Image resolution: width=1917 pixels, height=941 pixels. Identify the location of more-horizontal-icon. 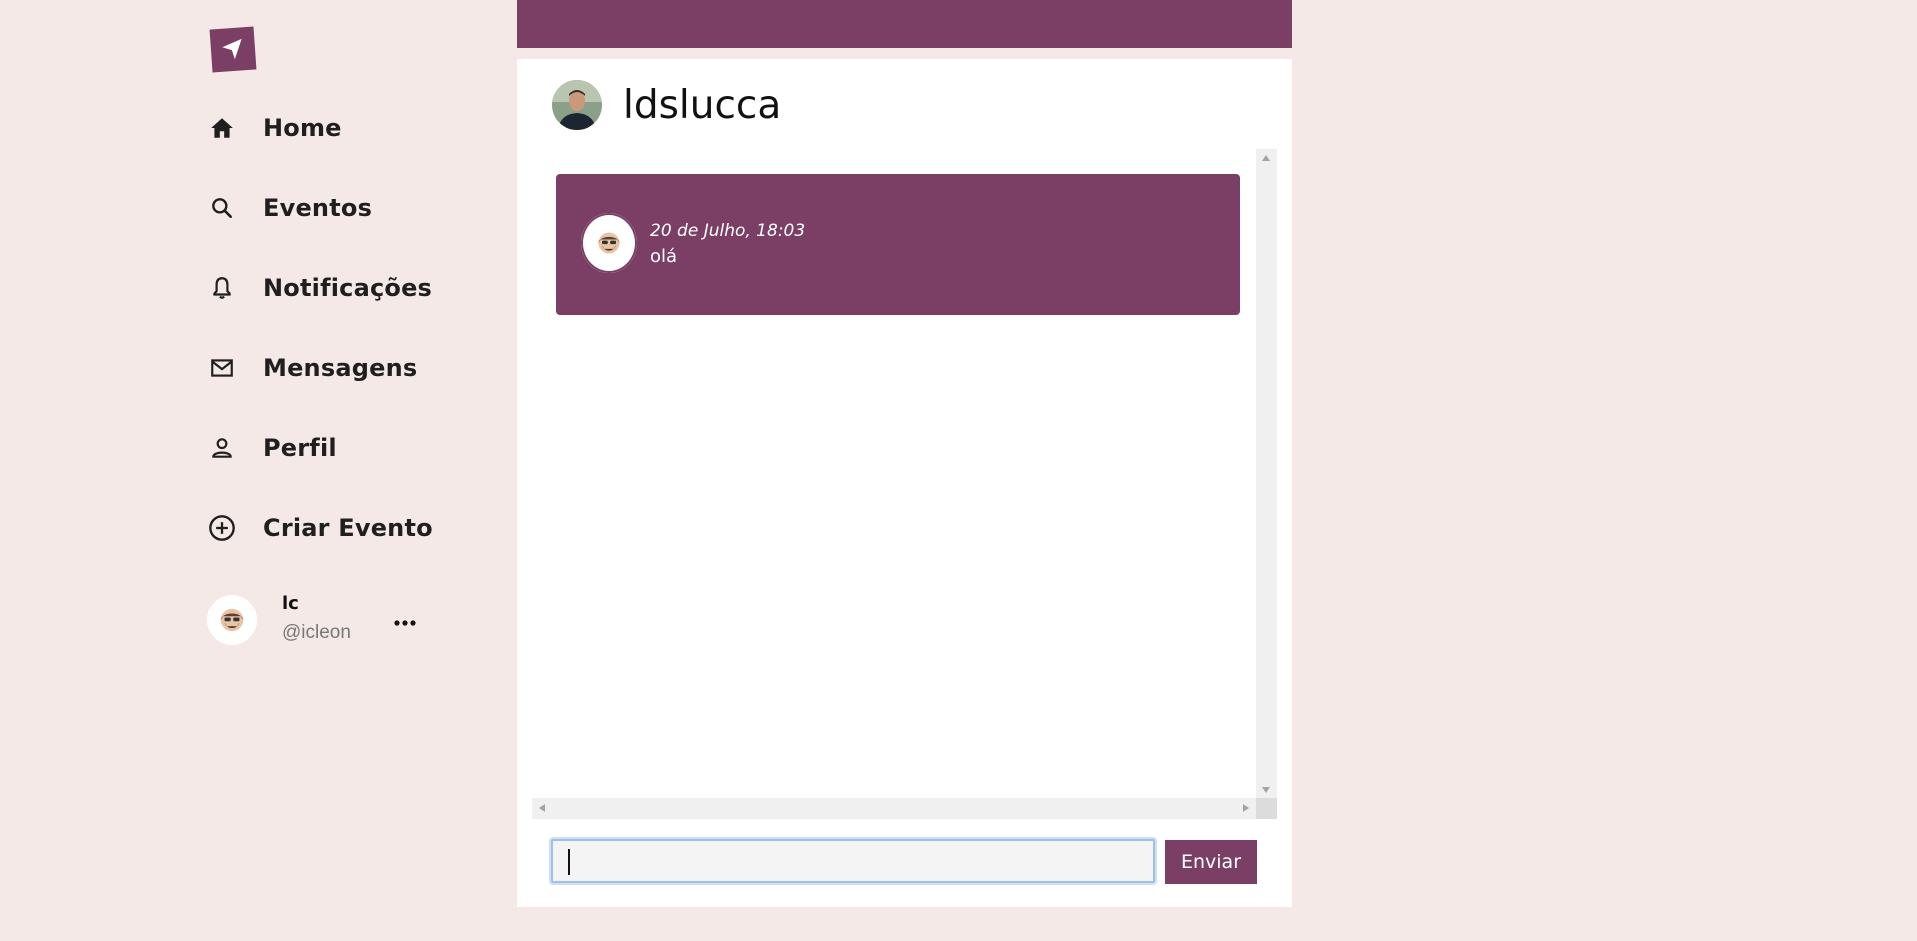
(405, 623).